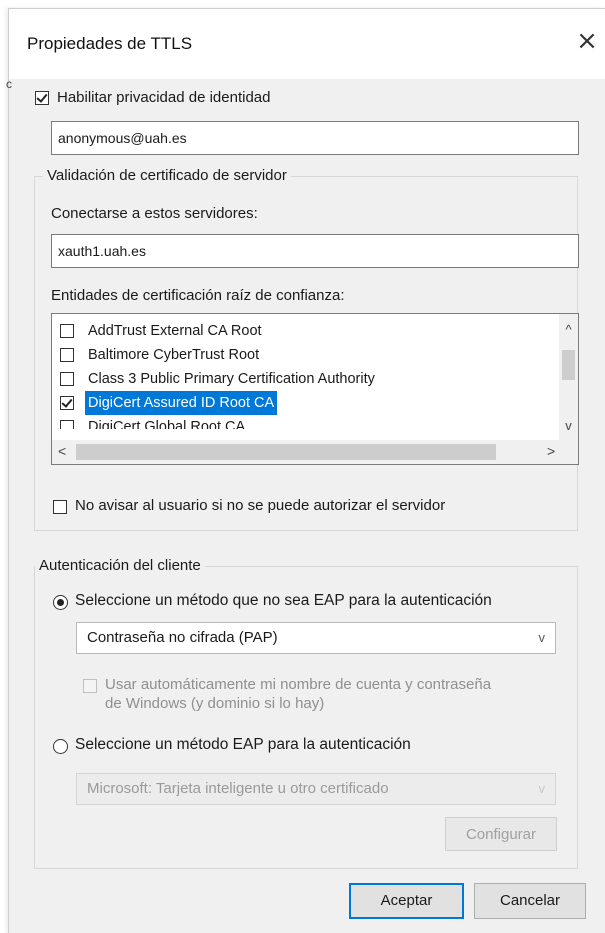 This screenshot has width=605, height=933. I want to click on eap-radio, so click(60, 746).